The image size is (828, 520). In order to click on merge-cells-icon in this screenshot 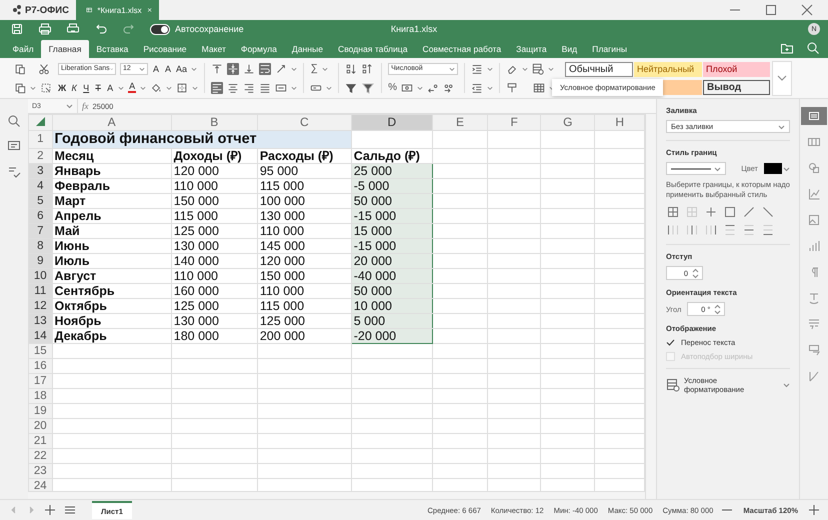, I will do `click(281, 88)`.